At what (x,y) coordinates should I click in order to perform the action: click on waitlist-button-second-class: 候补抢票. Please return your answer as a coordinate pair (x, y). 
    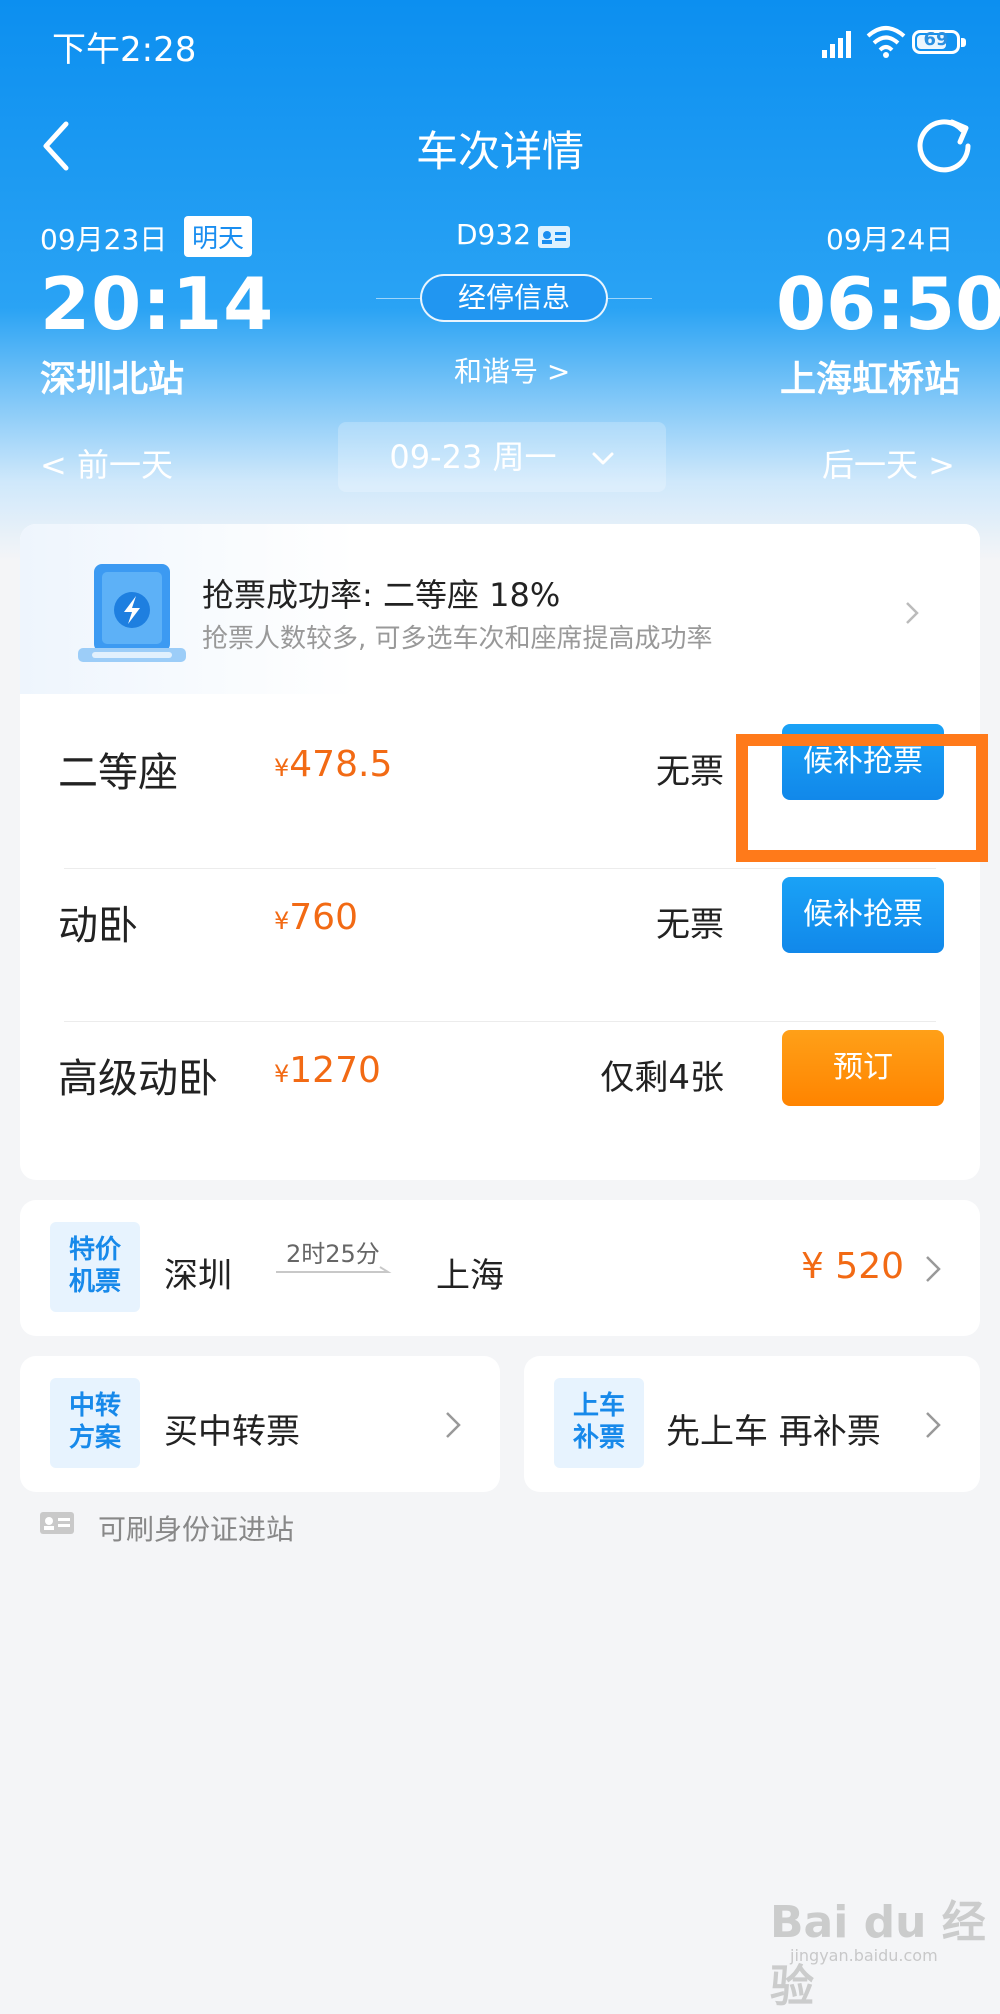
    Looking at the image, I should click on (863, 762).